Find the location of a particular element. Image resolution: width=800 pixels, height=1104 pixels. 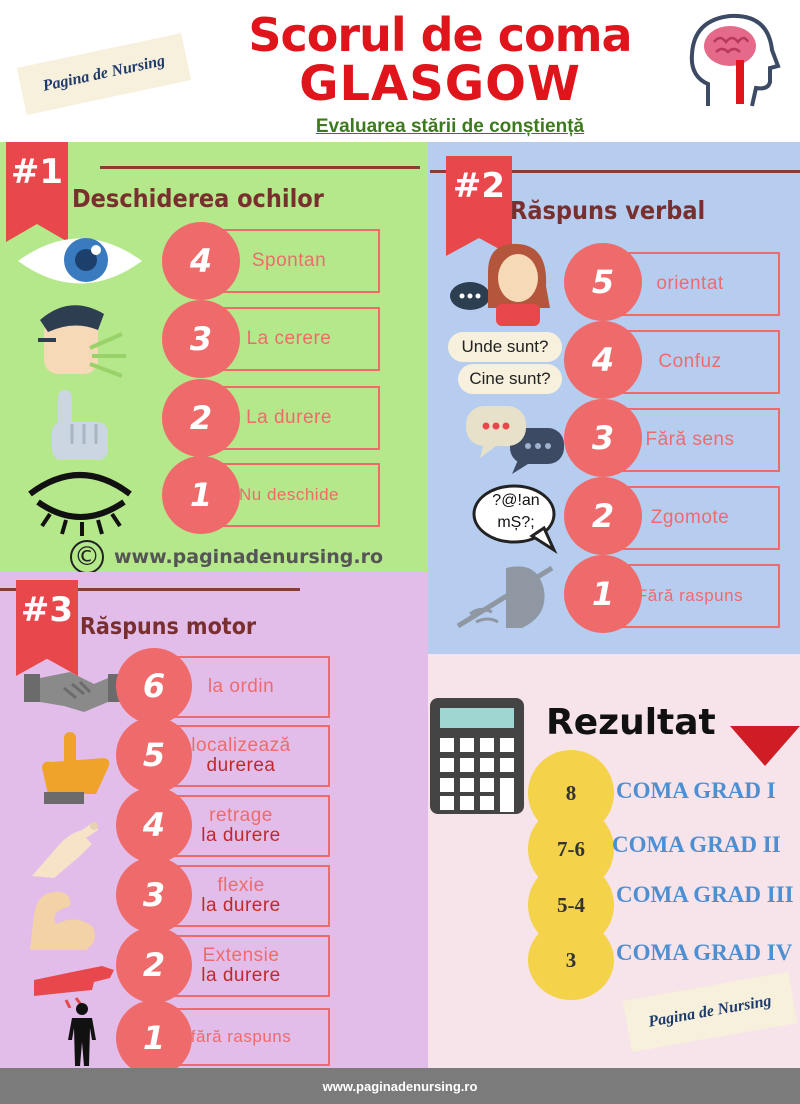

result-title: Rezultat is located at coordinates (631, 722).